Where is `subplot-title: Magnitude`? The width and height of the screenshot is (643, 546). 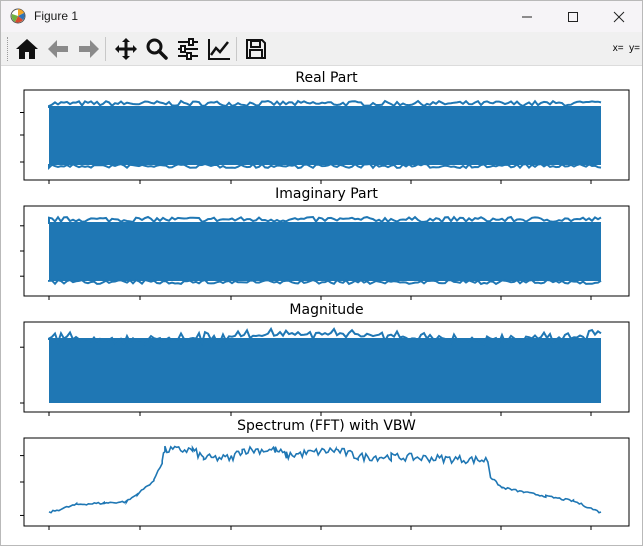 subplot-title: Magnitude is located at coordinates (326, 310).